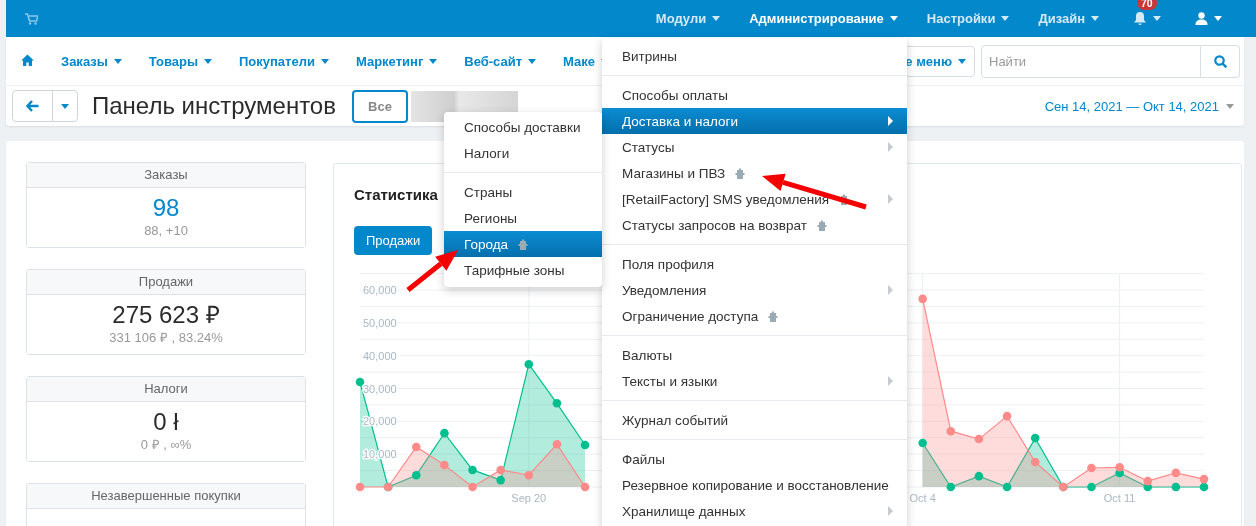  I want to click on nav-menu: Заказы, so click(91, 61).